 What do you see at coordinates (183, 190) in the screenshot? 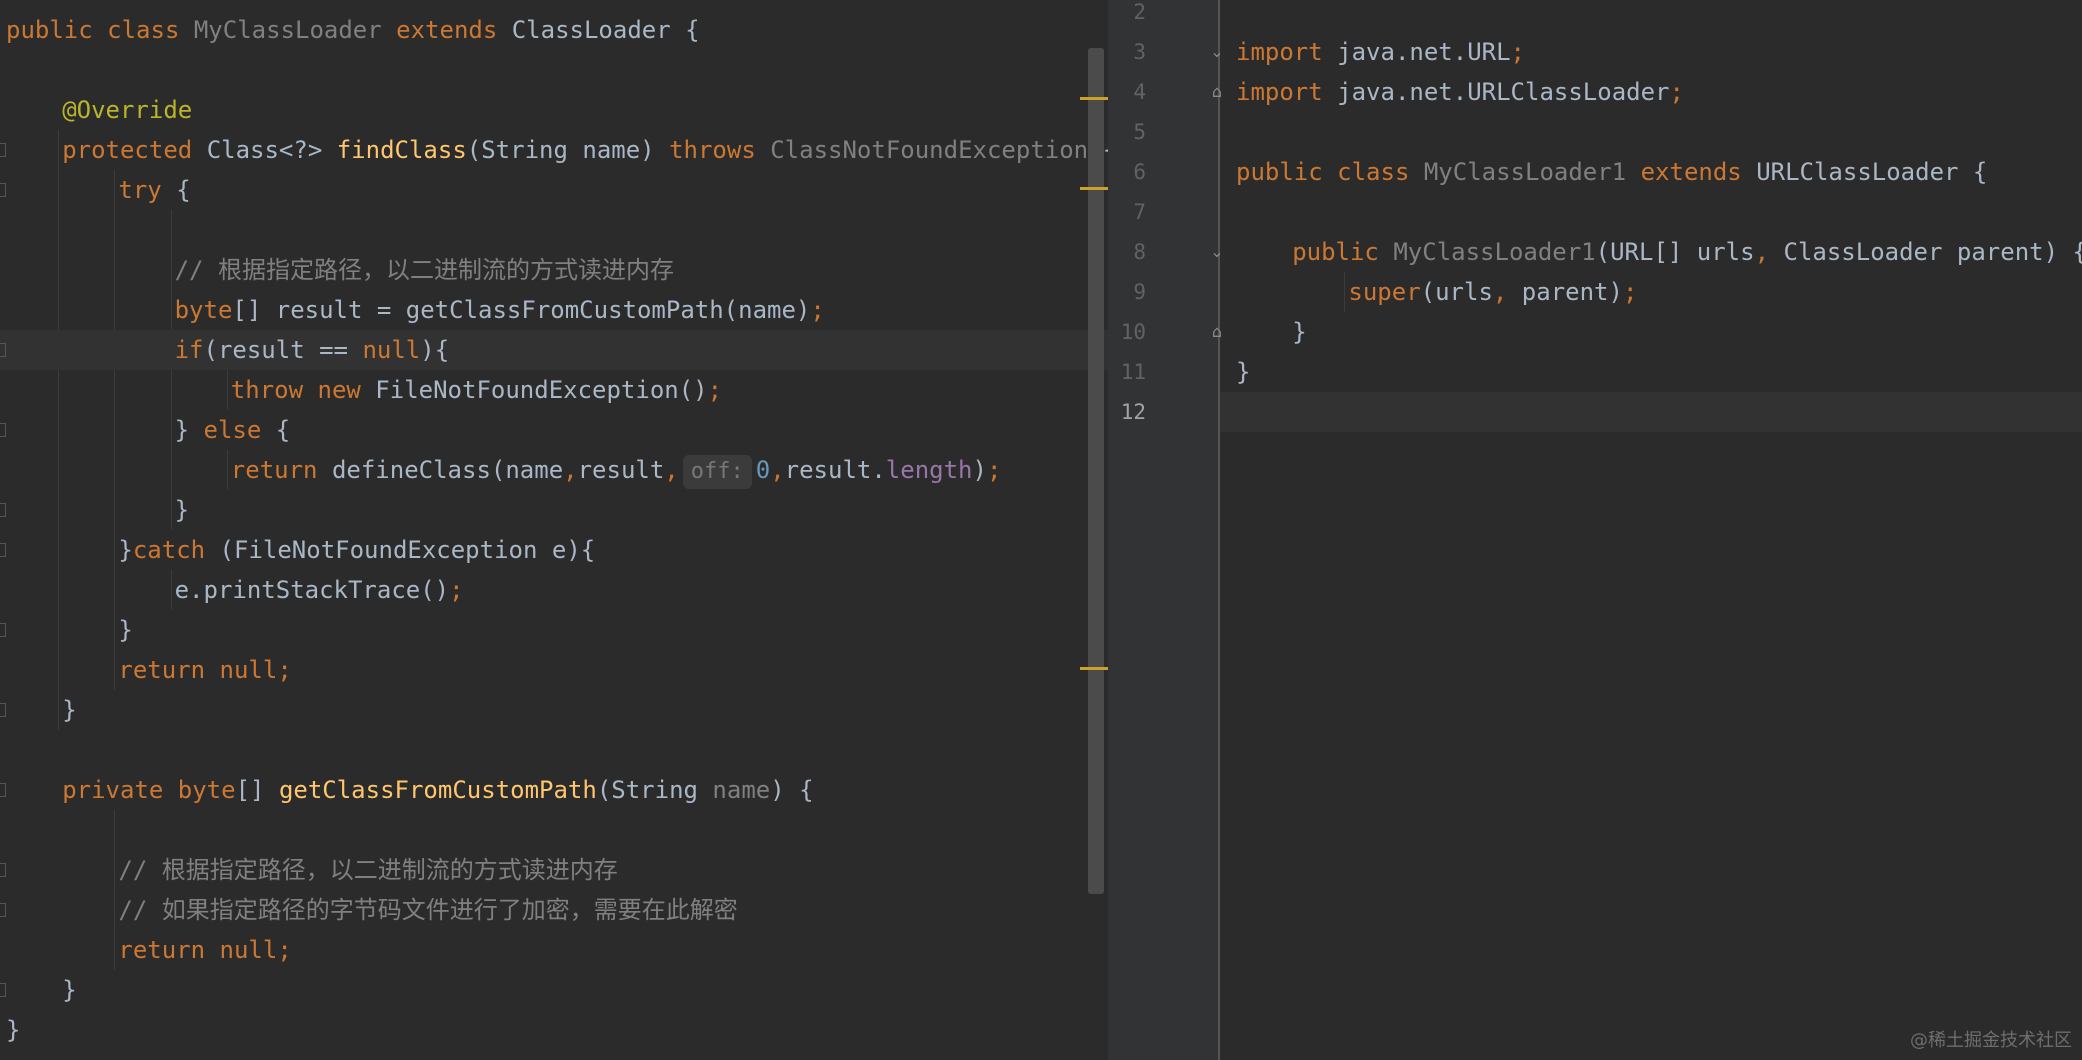
I see `code-token: {` at bounding box center [183, 190].